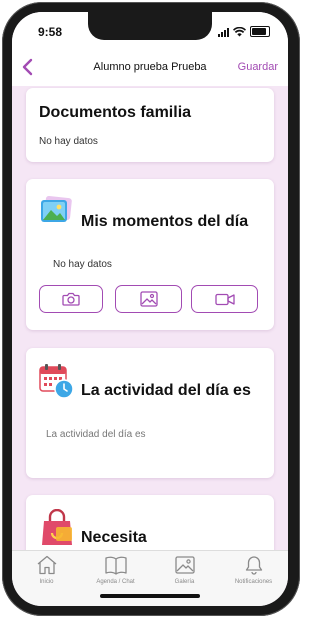 The image size is (320, 620). Describe the element at coordinates (239, 31) in the screenshot. I see `wifi-icon` at that location.